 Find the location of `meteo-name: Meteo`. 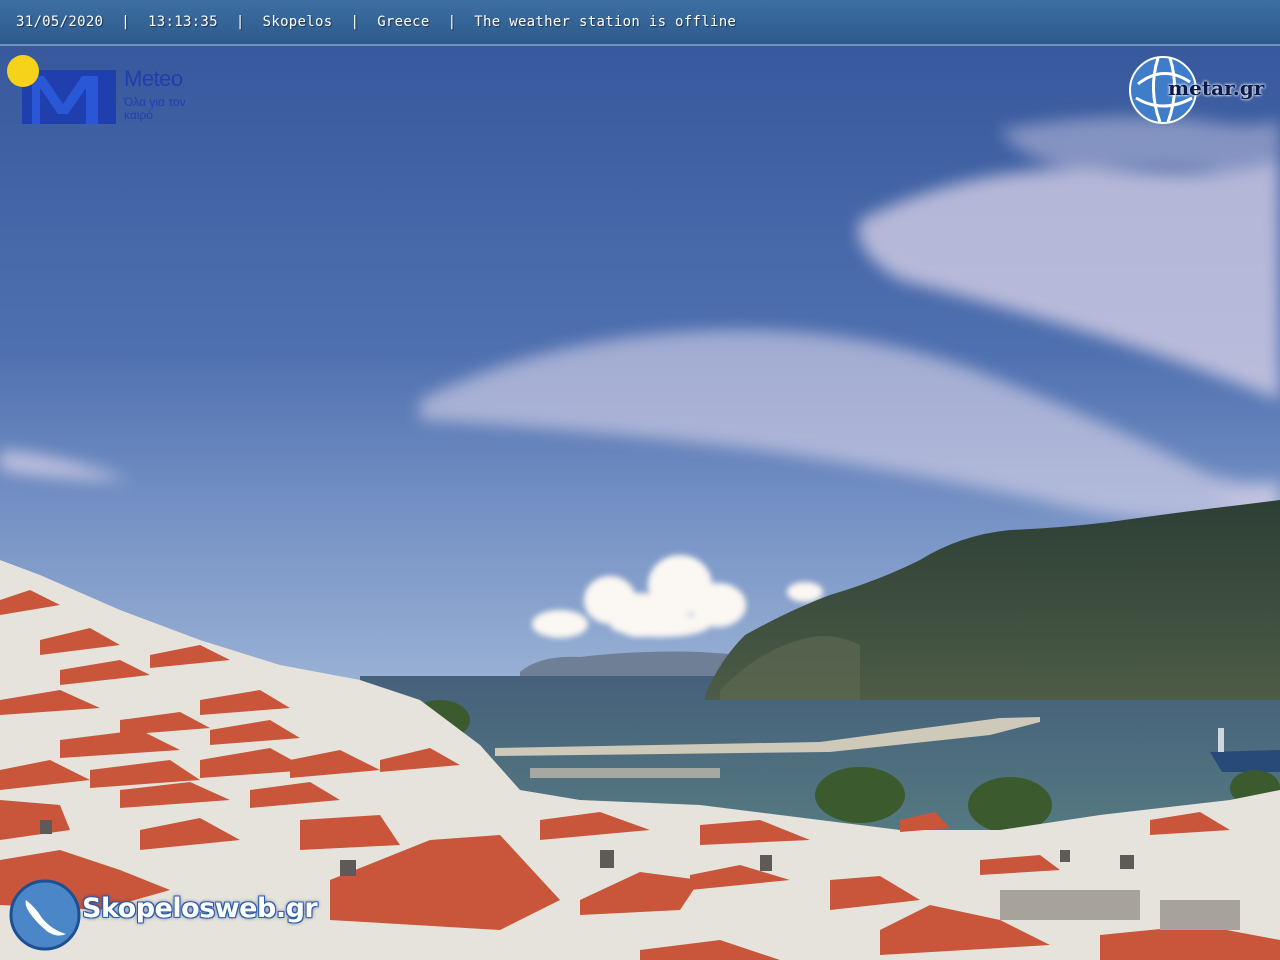

meteo-name: Meteo is located at coordinates (153, 78).